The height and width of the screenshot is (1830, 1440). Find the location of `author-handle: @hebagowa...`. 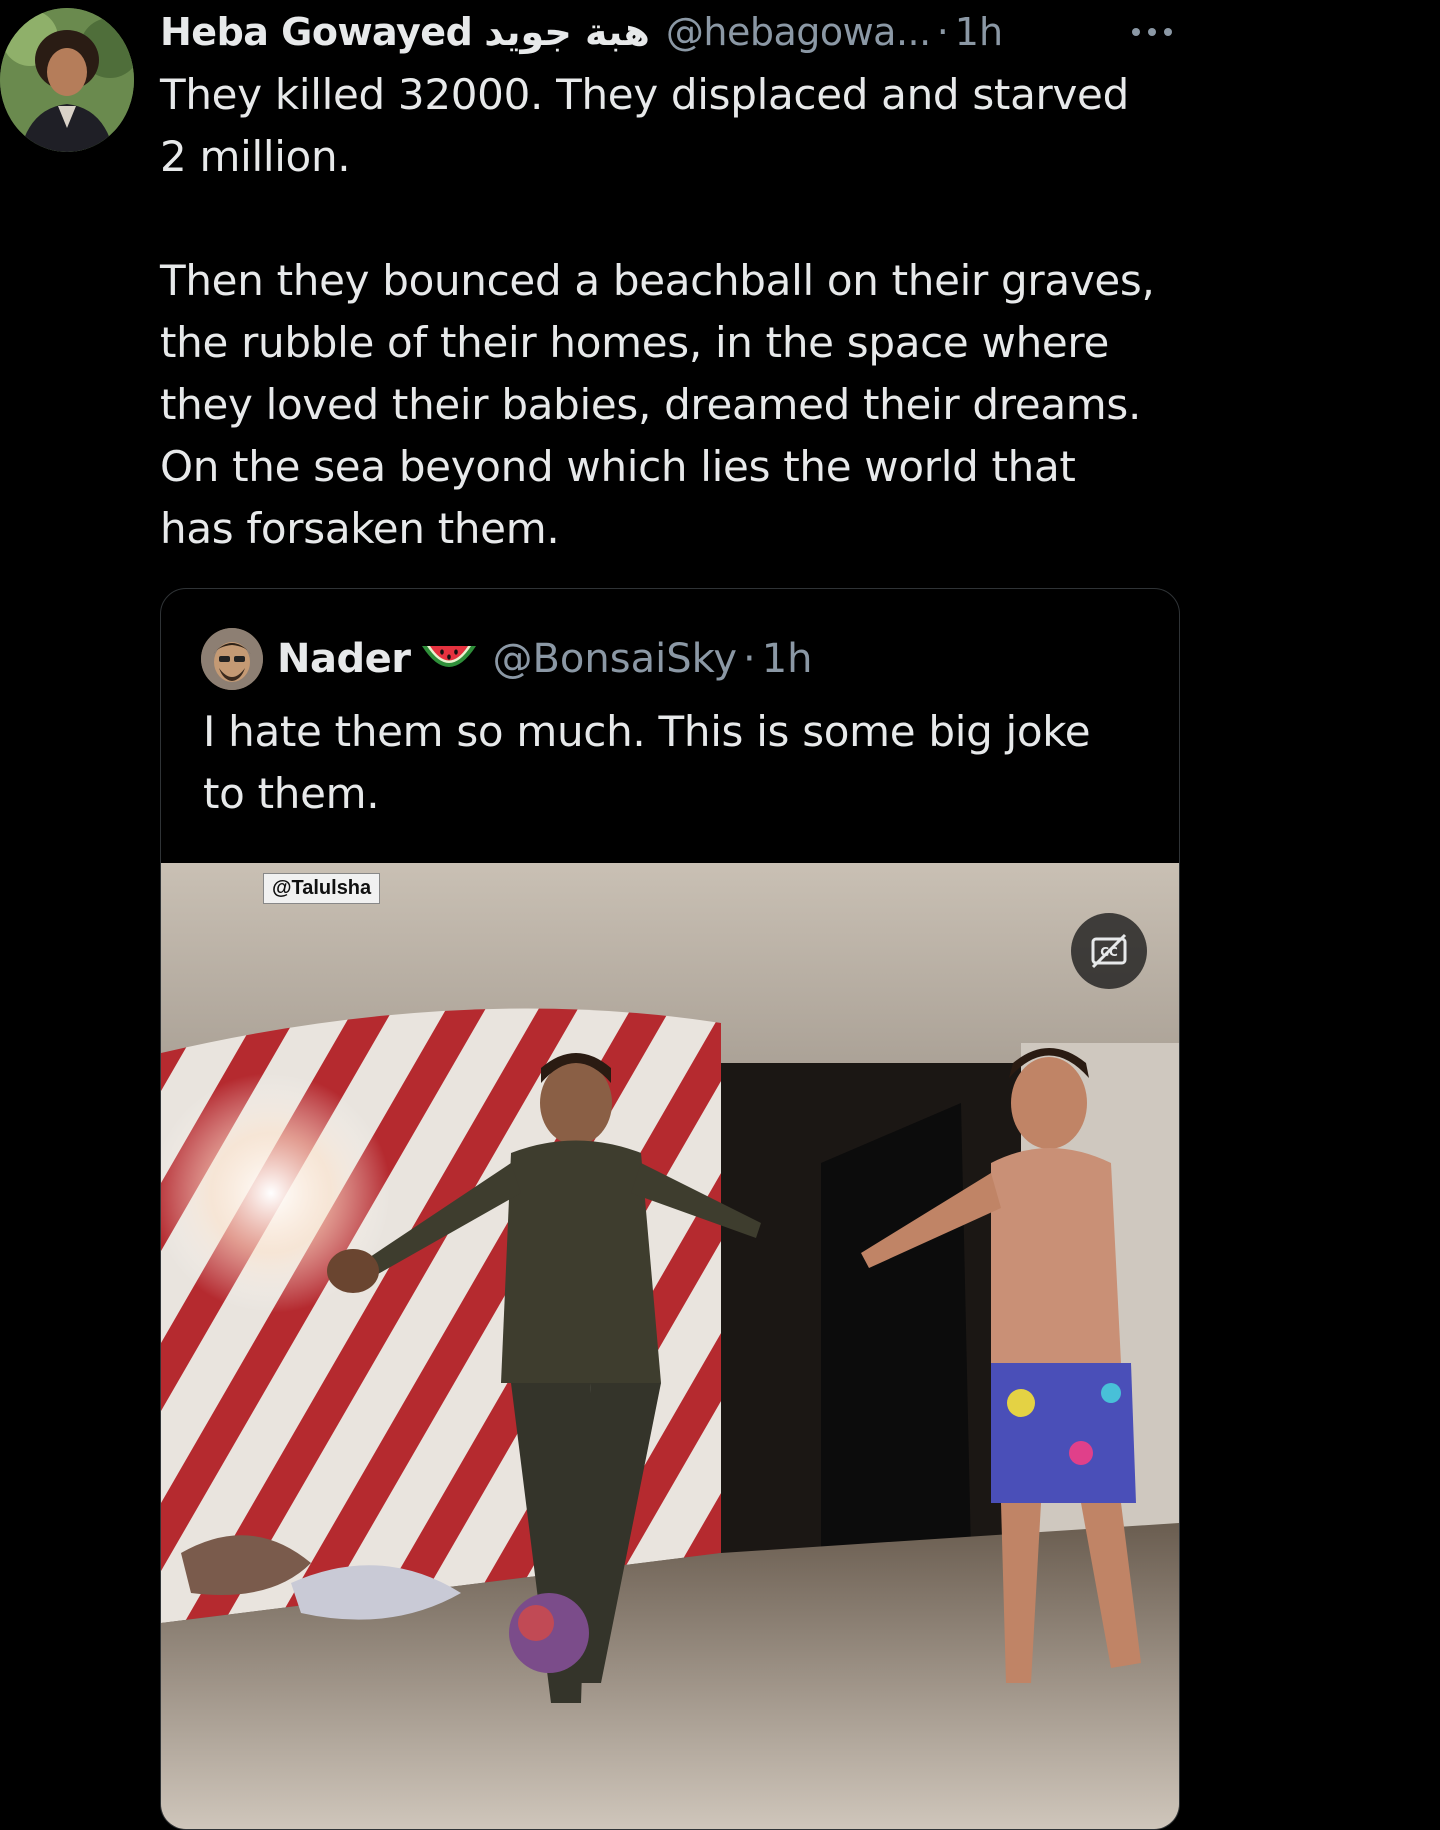

author-handle: @hebagowa... is located at coordinates (798, 32).